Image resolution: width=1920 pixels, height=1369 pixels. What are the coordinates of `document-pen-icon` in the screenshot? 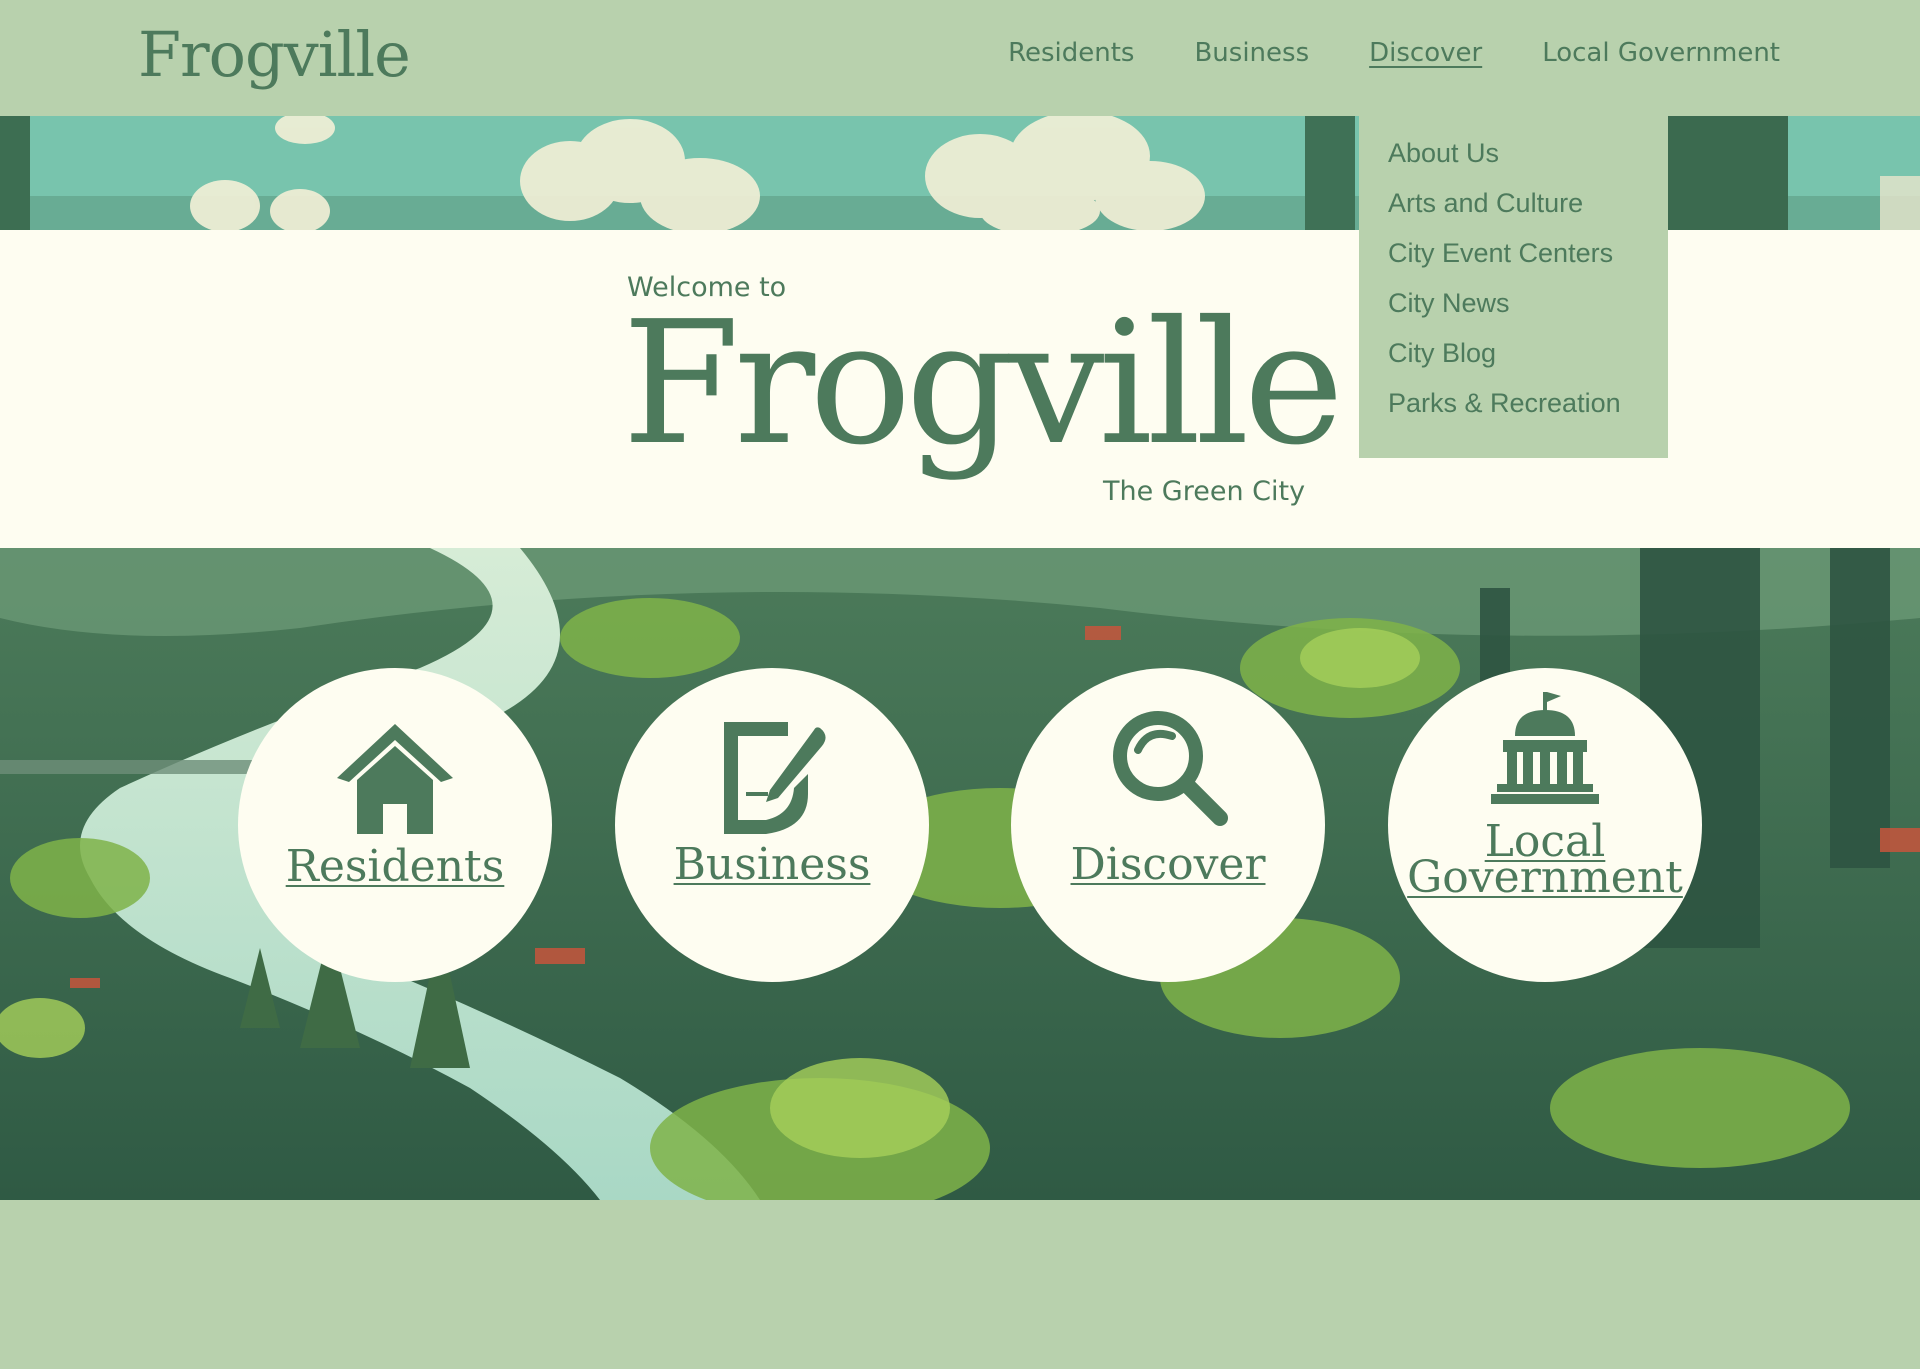 It's located at (772, 780).